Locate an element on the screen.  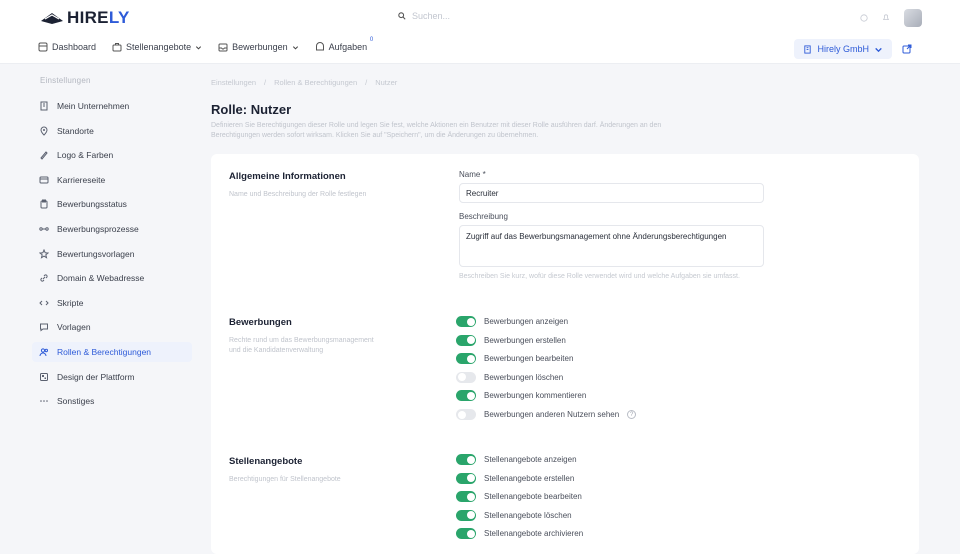
location-pin-icon is located at coordinates (44, 131).